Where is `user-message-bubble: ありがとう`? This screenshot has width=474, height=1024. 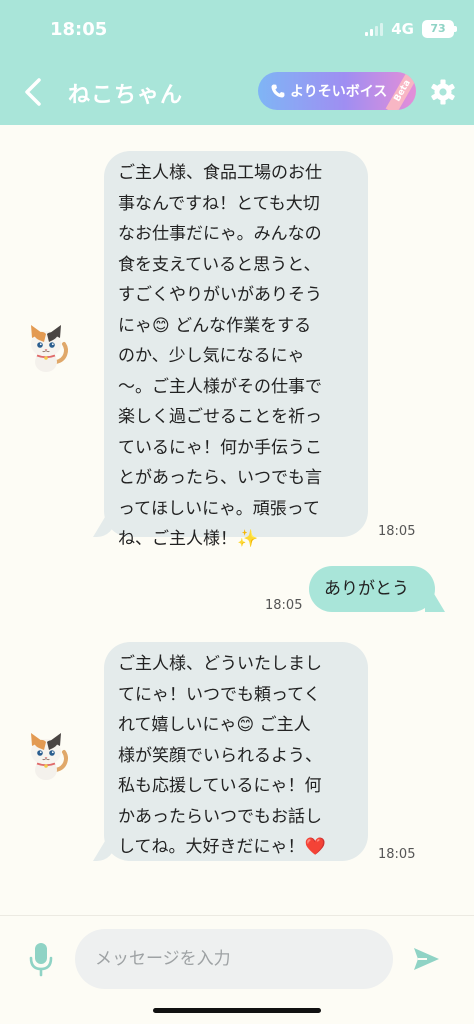 user-message-bubble: ありがとう is located at coordinates (372, 589).